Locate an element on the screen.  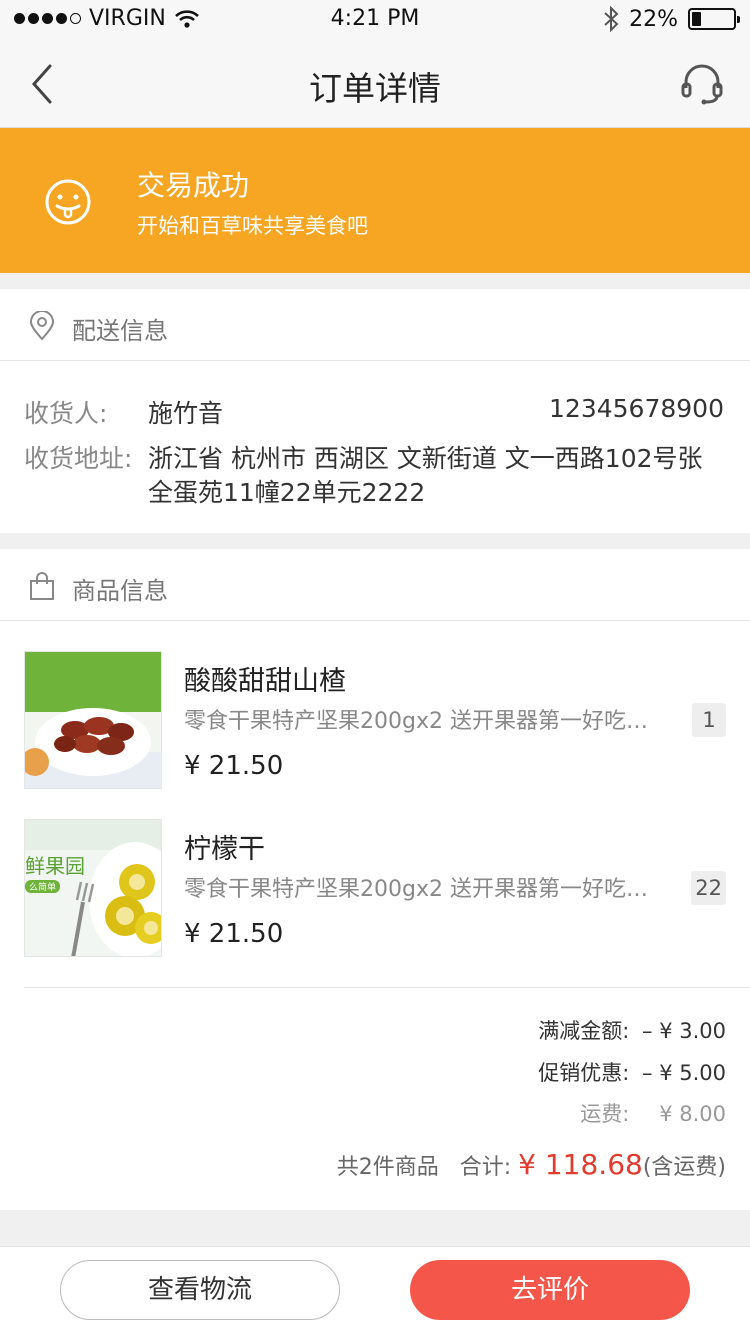
smiley-tongue-icon is located at coordinates (68, 202).